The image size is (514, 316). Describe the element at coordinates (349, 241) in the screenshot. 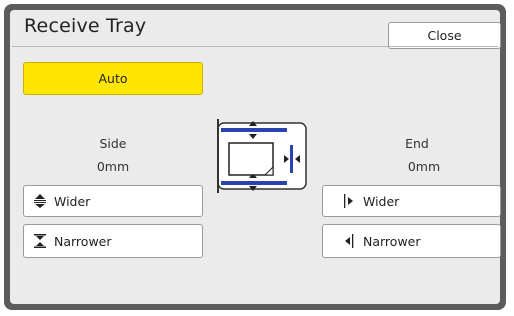

I see `arrow-left-to-line-icon` at that location.